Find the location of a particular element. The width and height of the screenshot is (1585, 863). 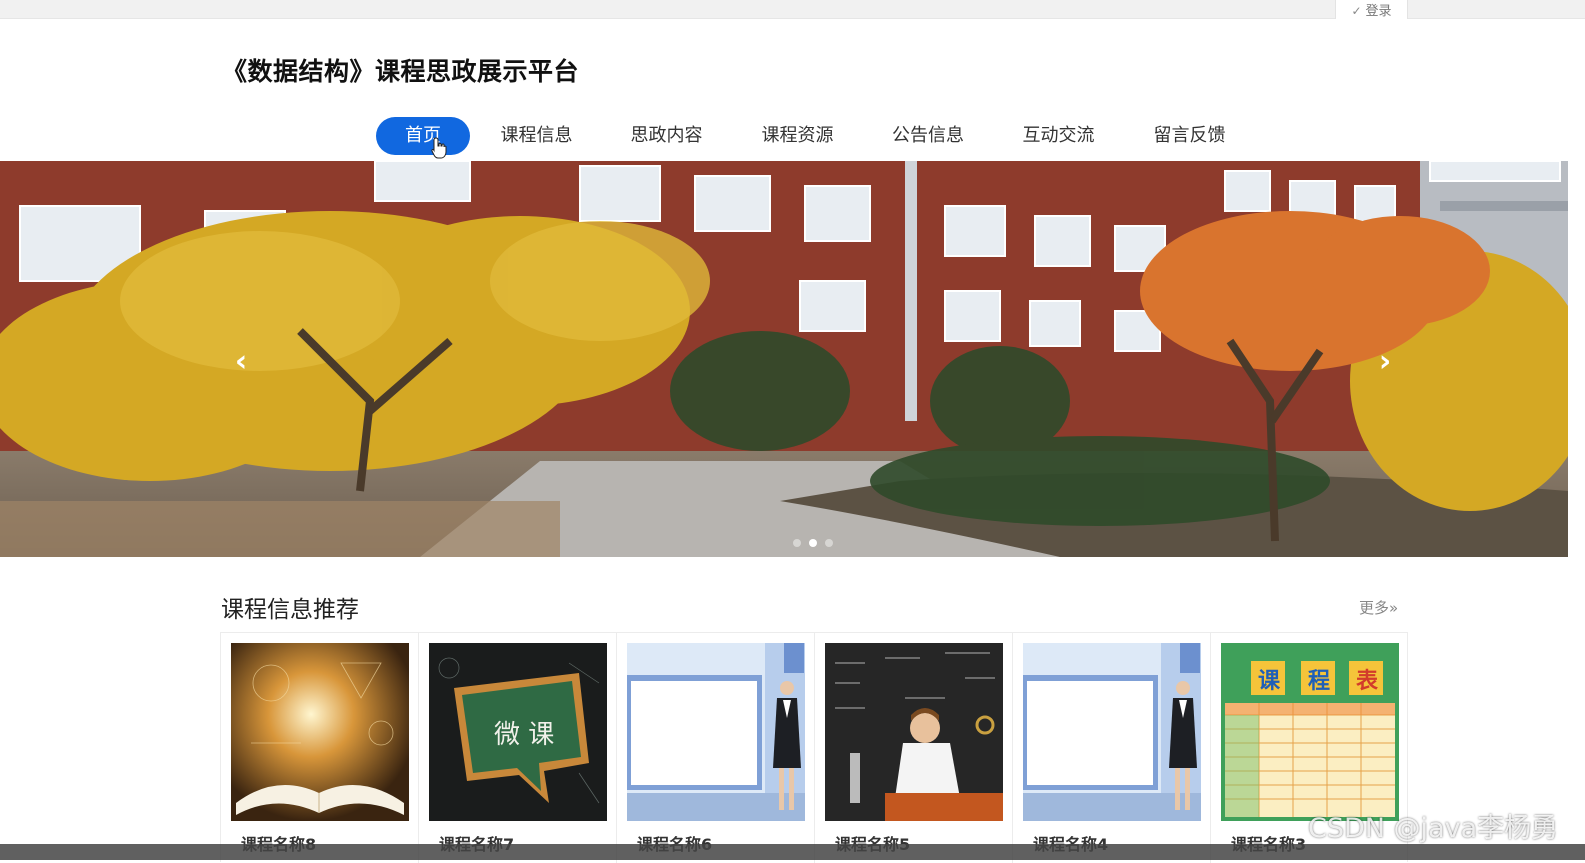

timetable-char: 课 is located at coordinates (1269, 681).